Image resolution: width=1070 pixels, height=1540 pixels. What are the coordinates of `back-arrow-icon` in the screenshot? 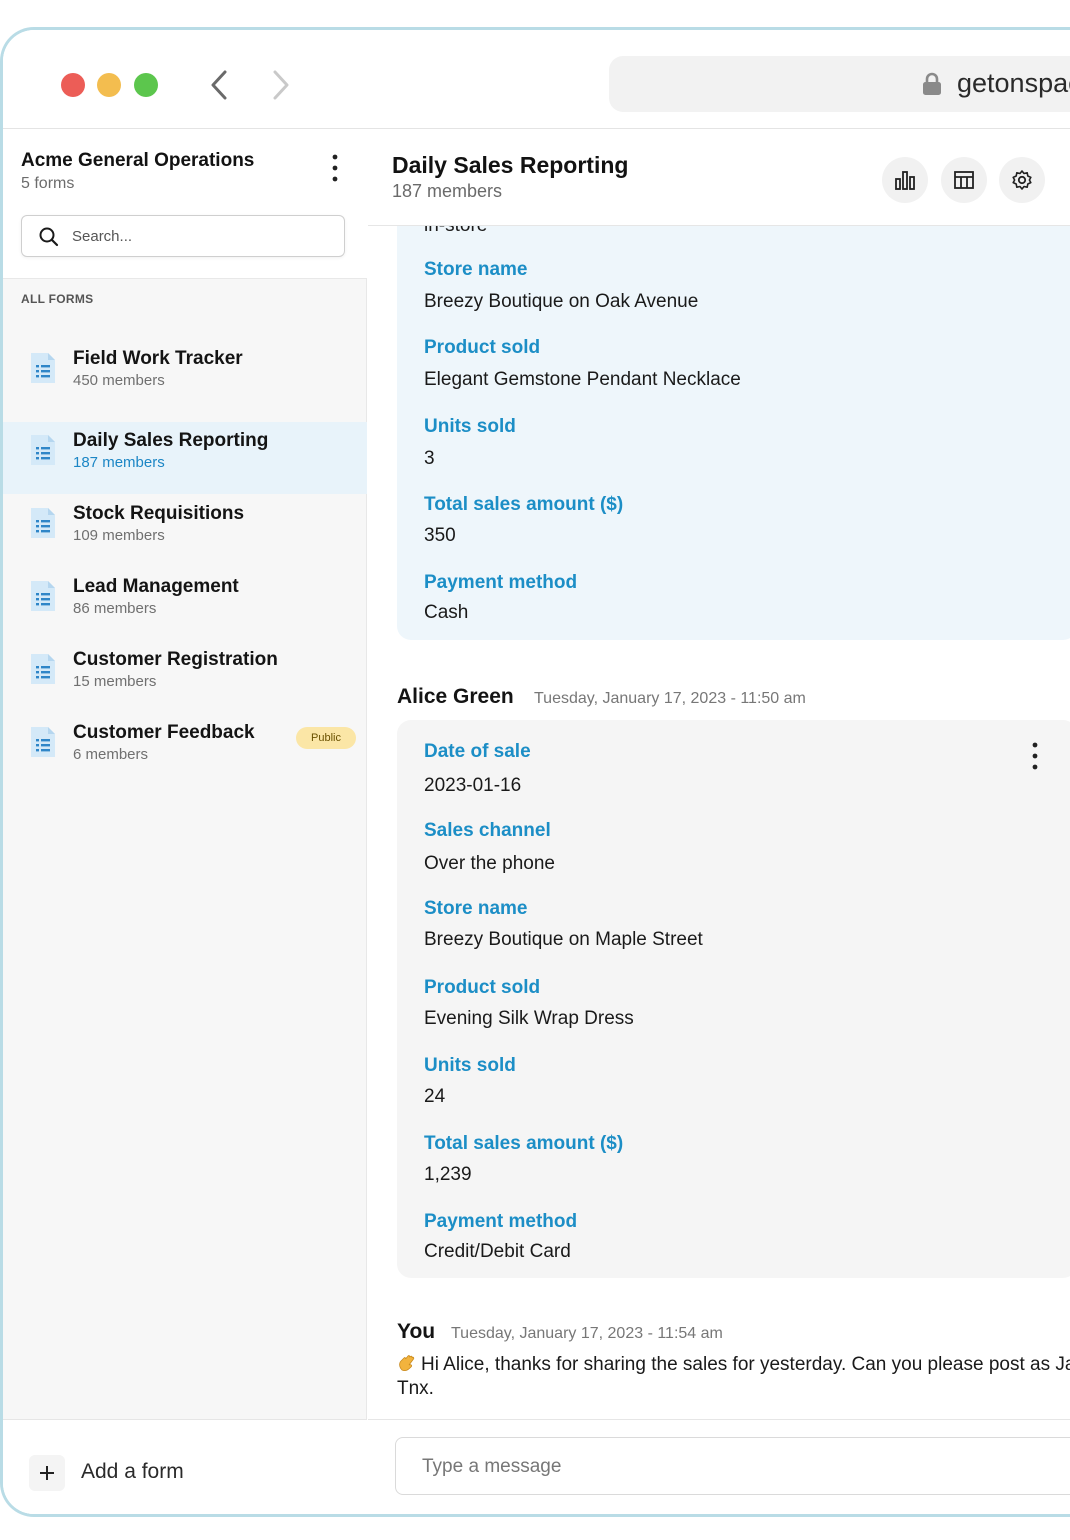 It's located at (220, 85).